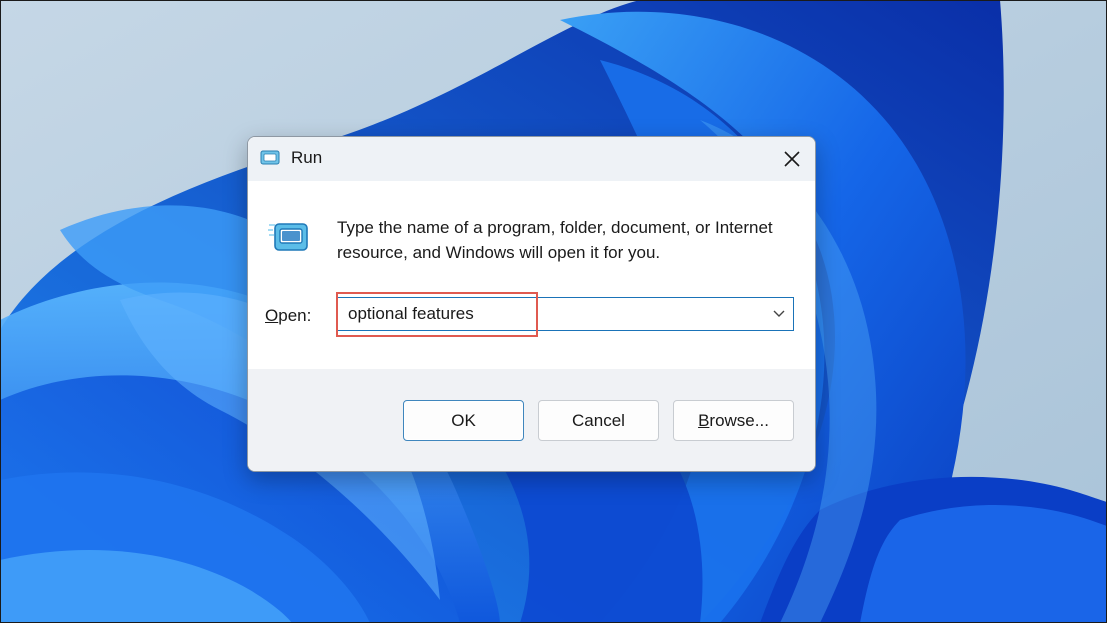 This screenshot has width=1107, height=623. Describe the element at coordinates (598, 420) in the screenshot. I see `cancel-button: Cancel` at that location.